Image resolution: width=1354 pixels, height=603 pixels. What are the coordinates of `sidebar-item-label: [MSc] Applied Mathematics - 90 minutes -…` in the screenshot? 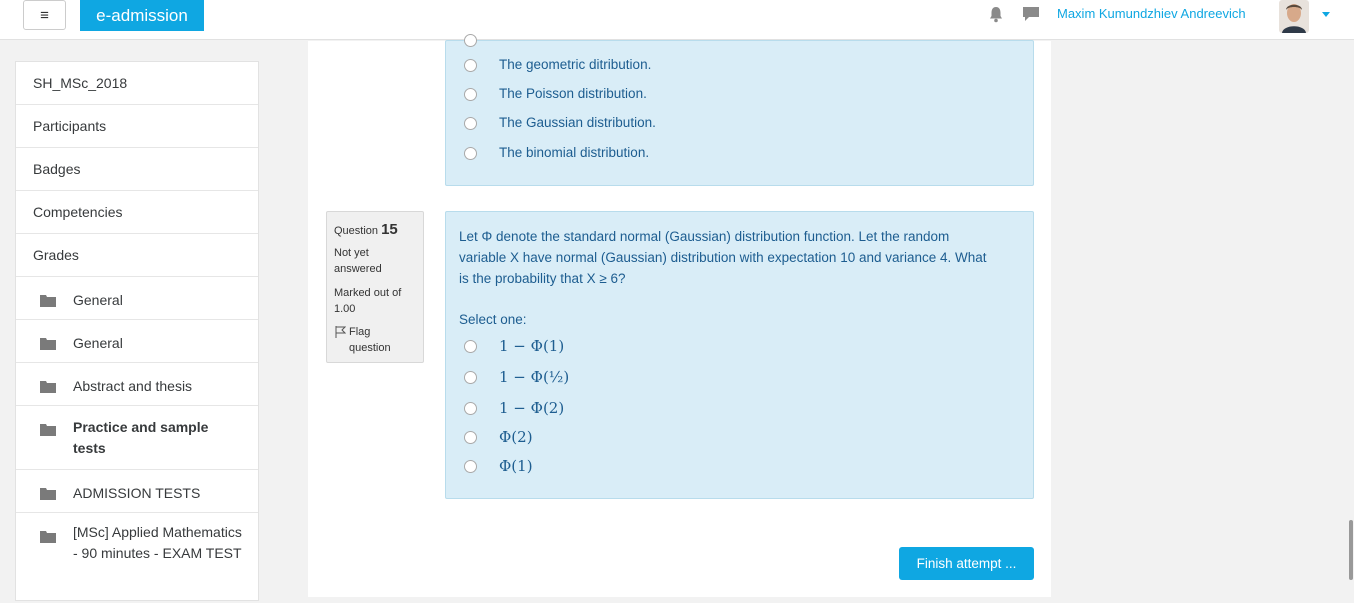 It's located at (157, 542).